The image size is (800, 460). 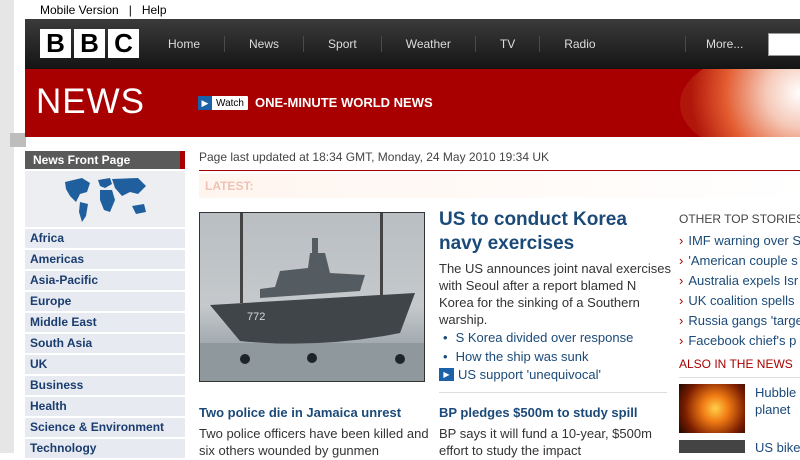 What do you see at coordinates (427, 44) in the screenshot?
I see `nav-weather: Weather` at bounding box center [427, 44].